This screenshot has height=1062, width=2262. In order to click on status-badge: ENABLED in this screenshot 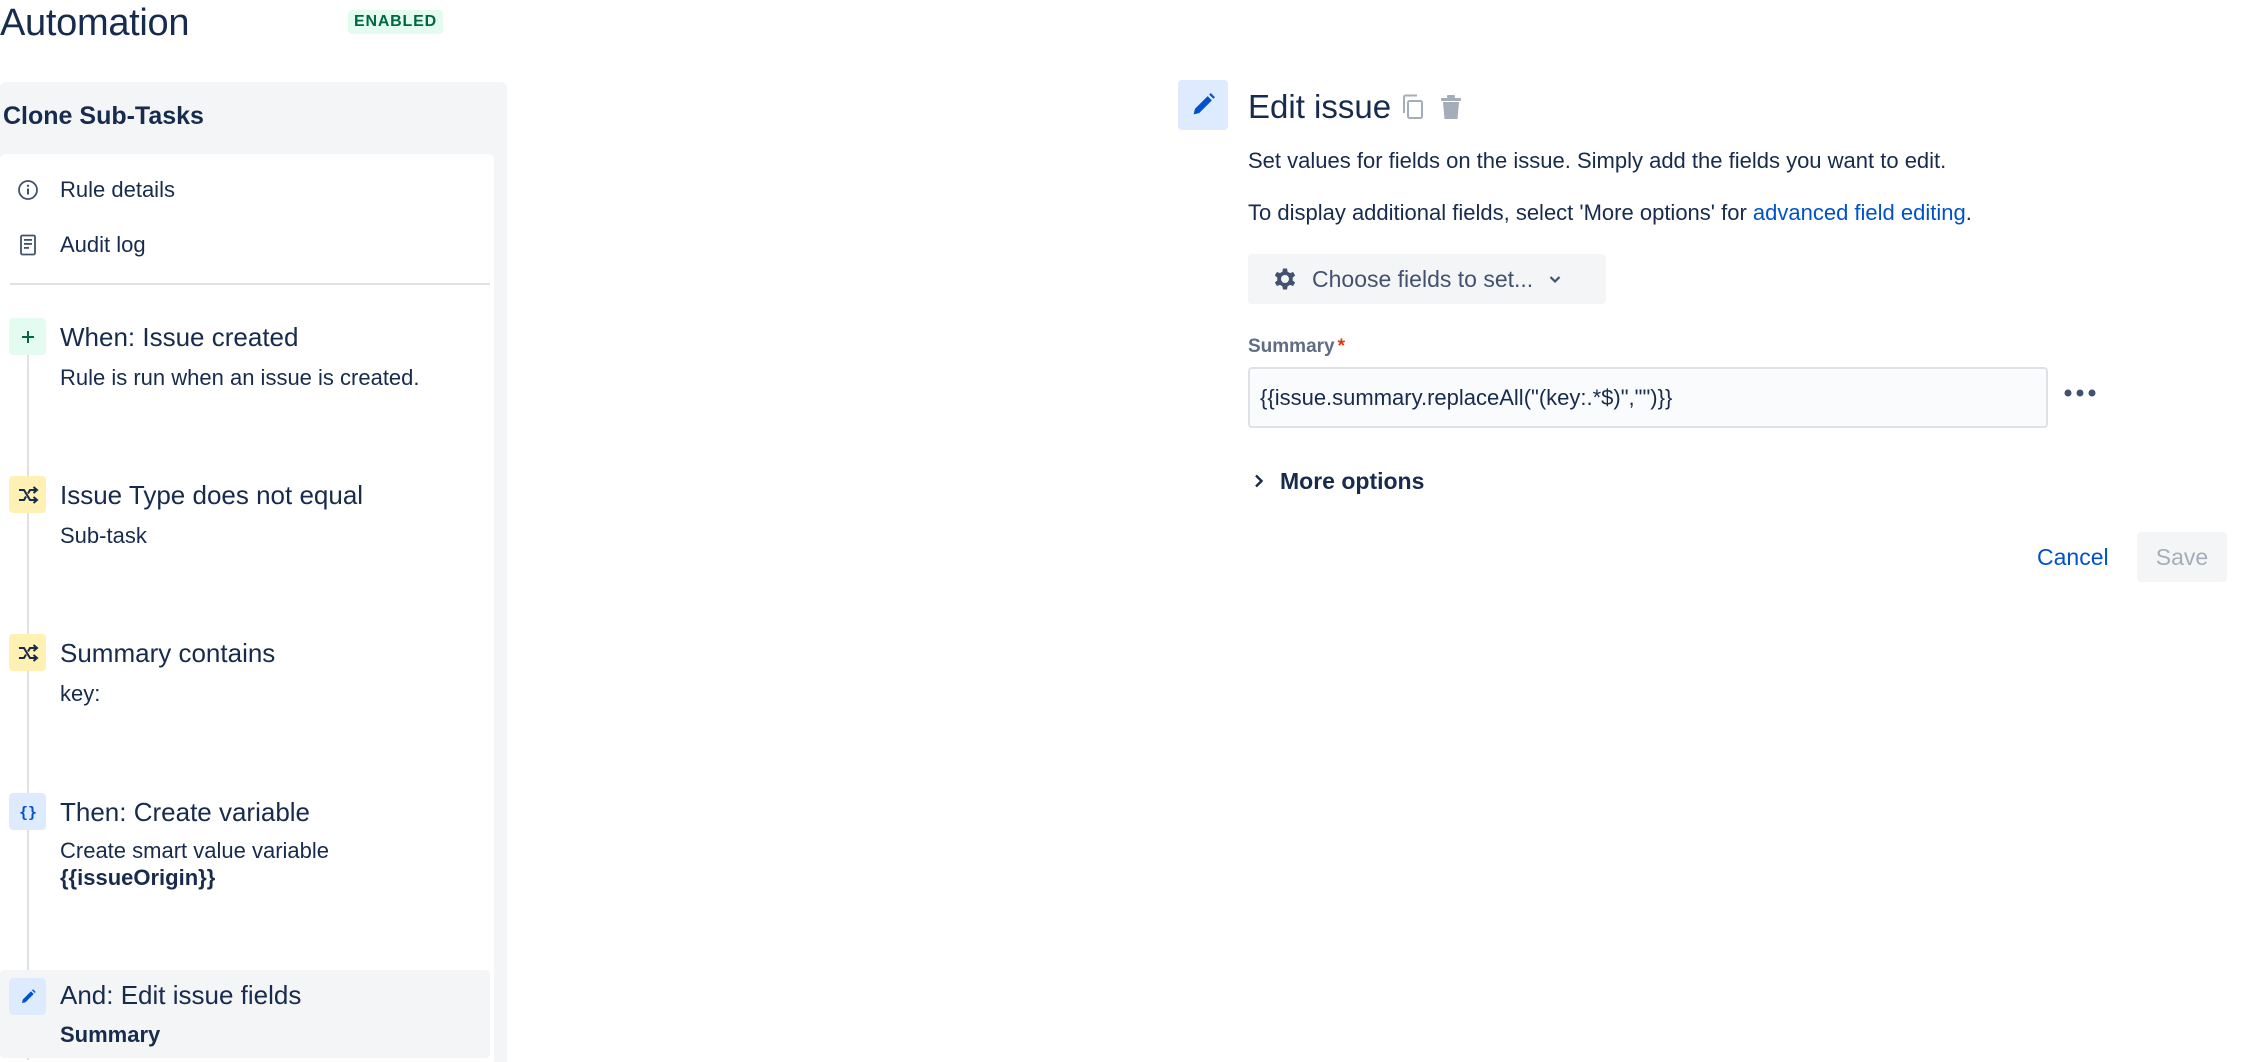, I will do `click(395, 22)`.